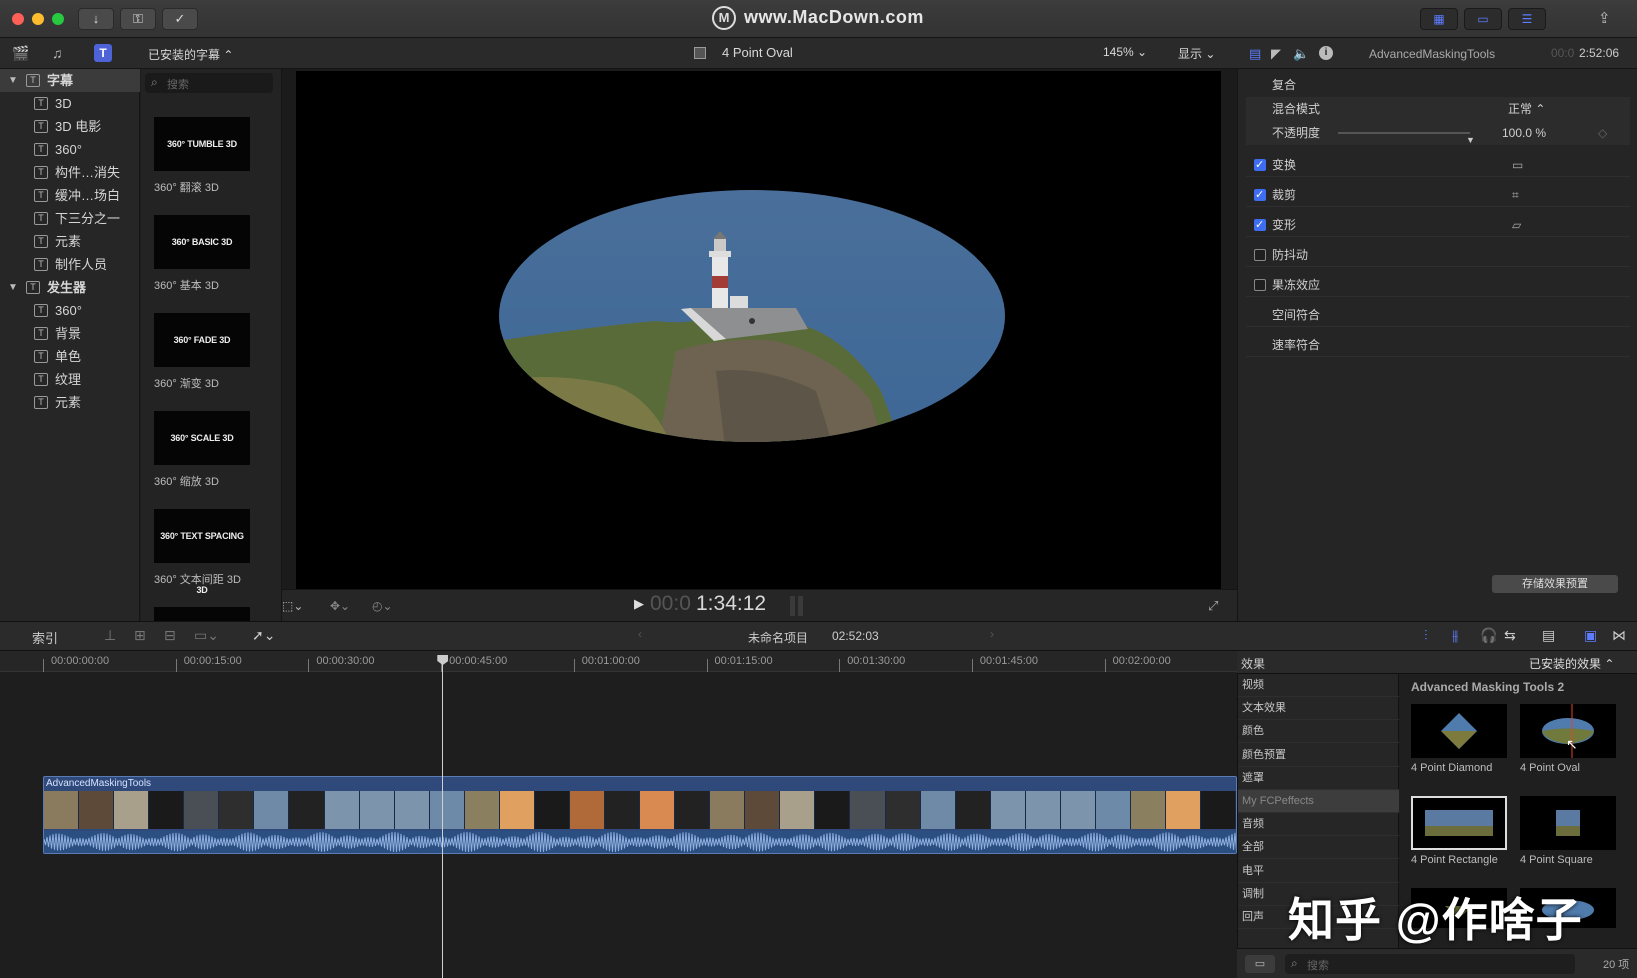 This screenshot has height=978, width=1637. I want to click on share-icon: ⇪, so click(1604, 18).